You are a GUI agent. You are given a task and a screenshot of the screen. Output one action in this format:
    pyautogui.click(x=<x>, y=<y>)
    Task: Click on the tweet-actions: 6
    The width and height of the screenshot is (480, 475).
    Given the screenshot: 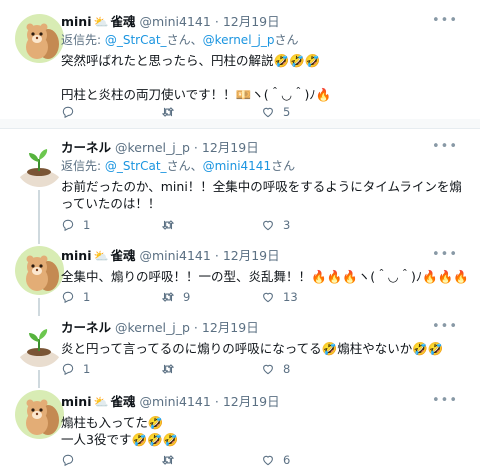 What is the action you would take?
    pyautogui.click(x=211, y=460)
    